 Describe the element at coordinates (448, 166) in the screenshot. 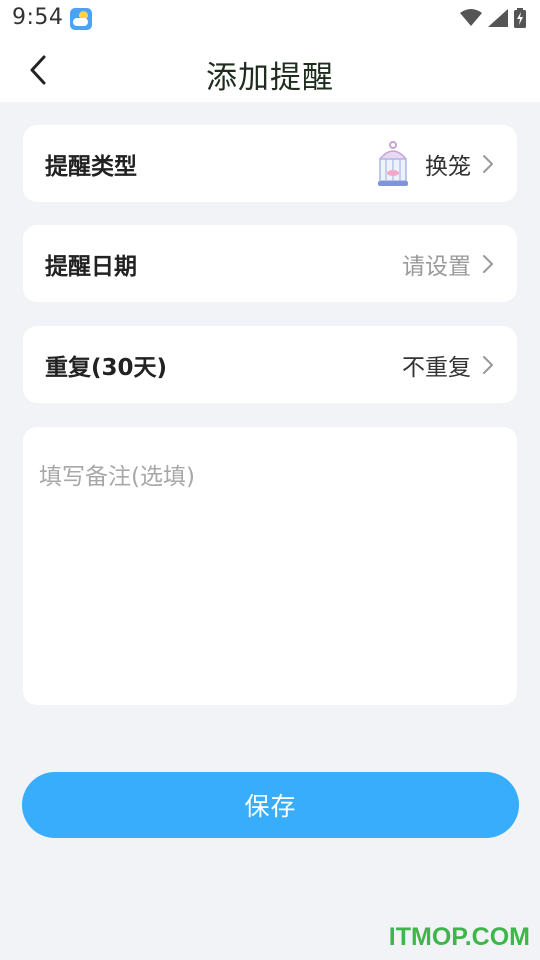

I see `reminder-type-value: 换笼` at that location.